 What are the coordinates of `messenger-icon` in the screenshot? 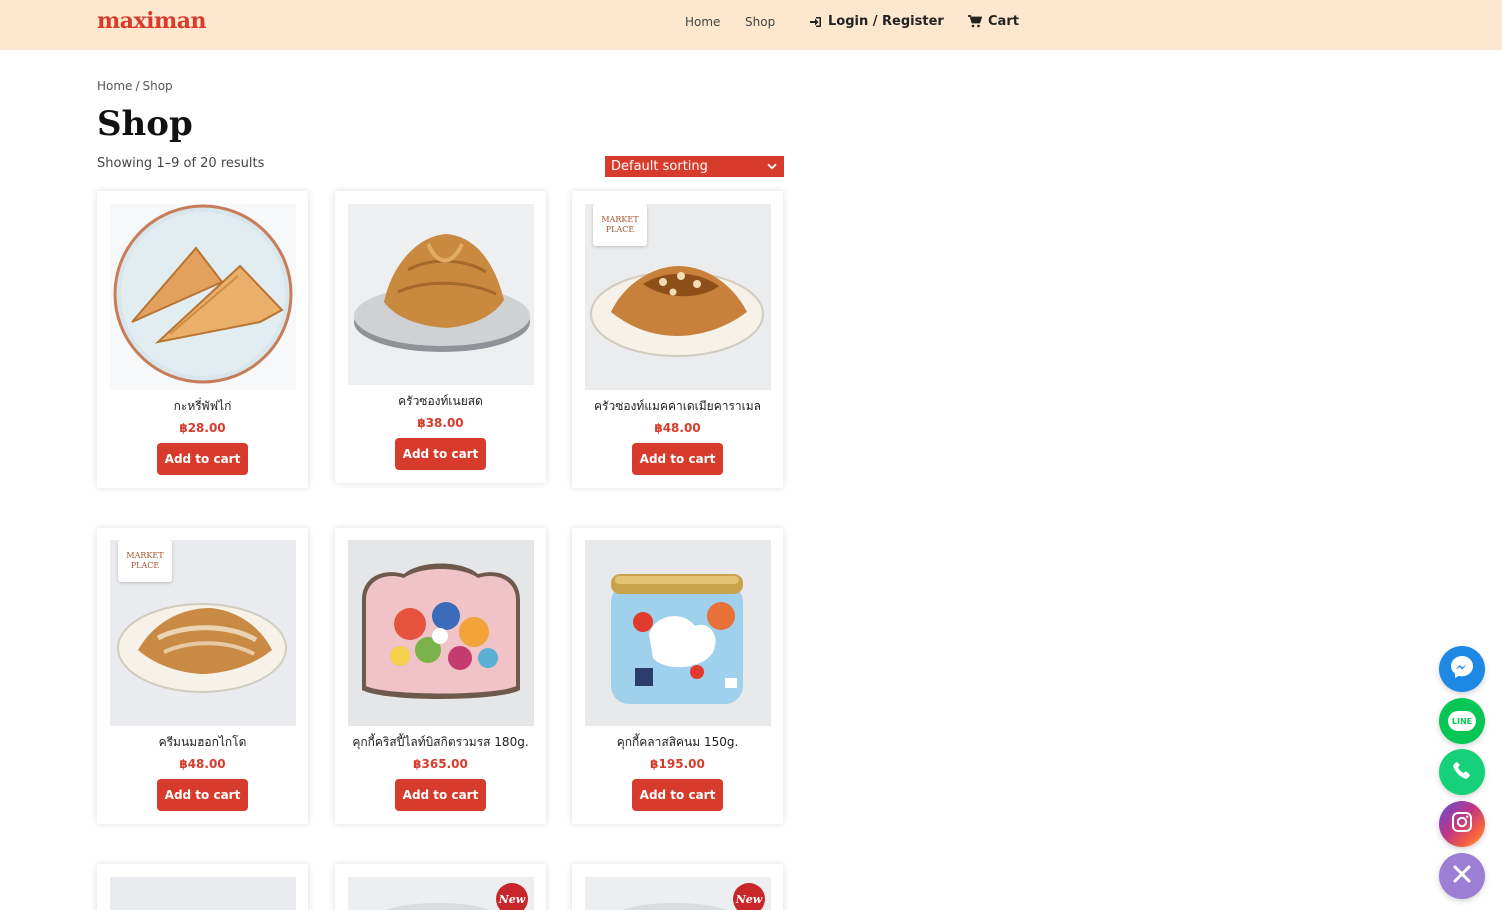 It's located at (1462, 669).